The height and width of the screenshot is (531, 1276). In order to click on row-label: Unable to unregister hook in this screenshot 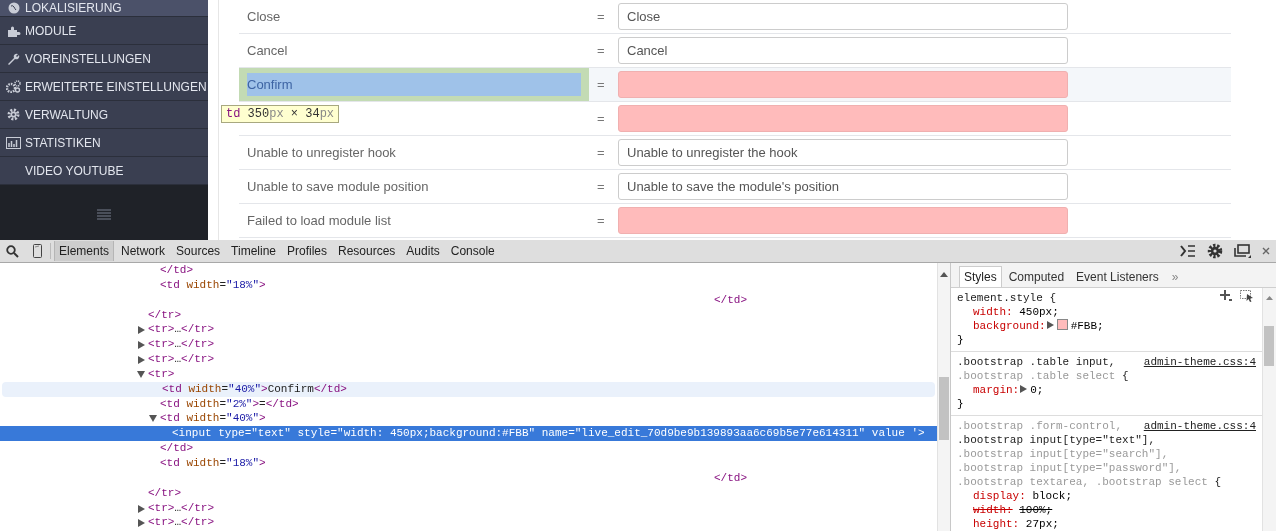, I will do `click(321, 152)`.